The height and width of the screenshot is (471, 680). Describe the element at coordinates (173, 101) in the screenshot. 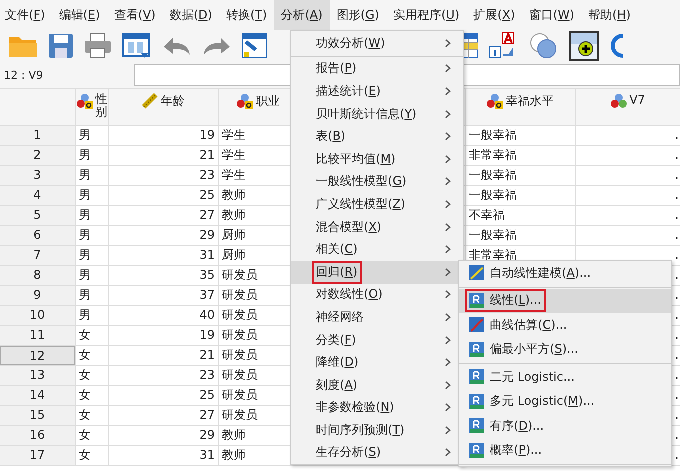

I see `column-name: 年龄` at that location.